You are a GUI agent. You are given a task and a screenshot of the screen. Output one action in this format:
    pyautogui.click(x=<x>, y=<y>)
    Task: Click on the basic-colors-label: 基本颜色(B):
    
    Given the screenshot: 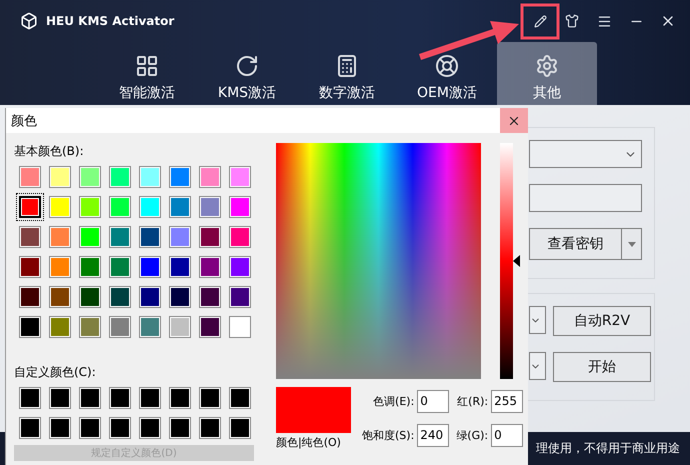 What is the action you would take?
    pyautogui.click(x=49, y=151)
    